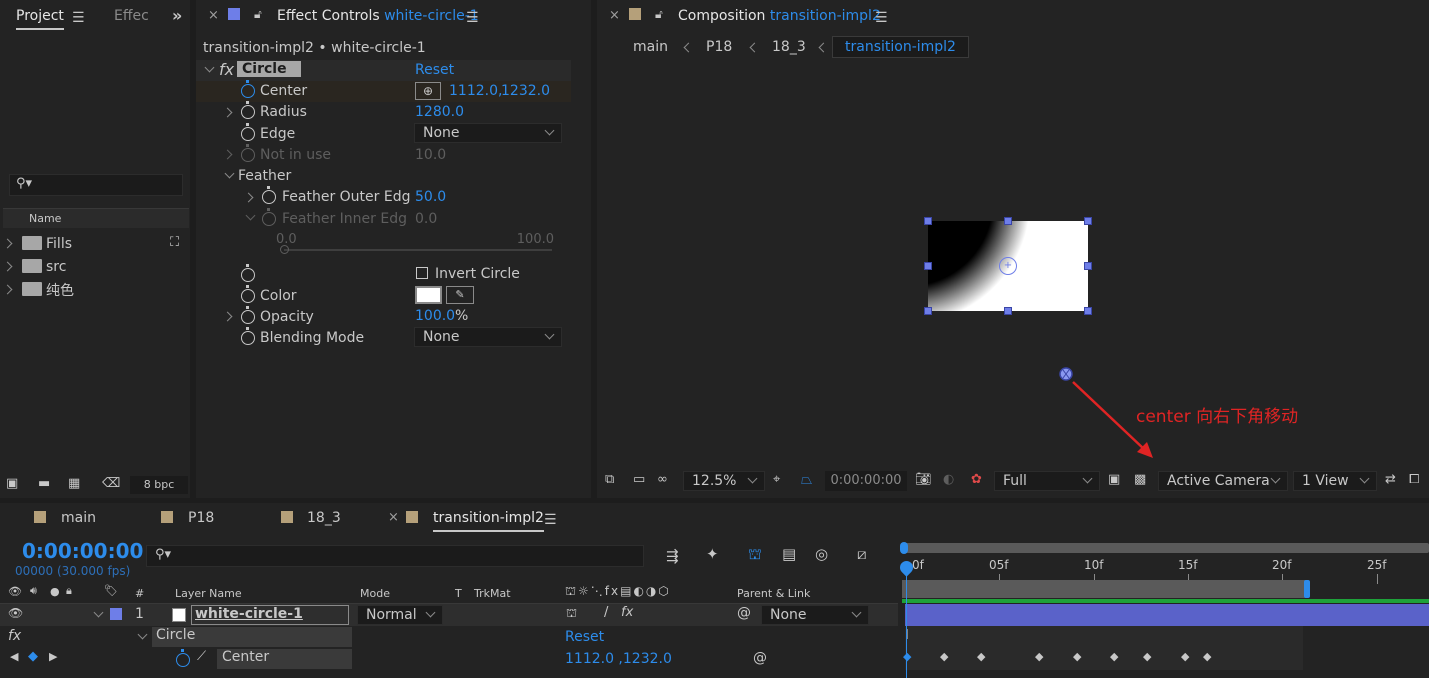 The height and width of the screenshot is (678, 1429). I want to click on lock-icon: 🔒︎, so click(69, 591).